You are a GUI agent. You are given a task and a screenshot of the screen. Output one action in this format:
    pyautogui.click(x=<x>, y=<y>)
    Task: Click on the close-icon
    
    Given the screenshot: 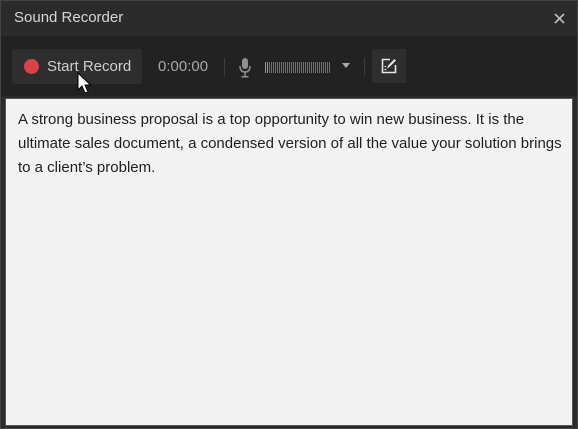 What is the action you would take?
    pyautogui.click(x=559, y=18)
    